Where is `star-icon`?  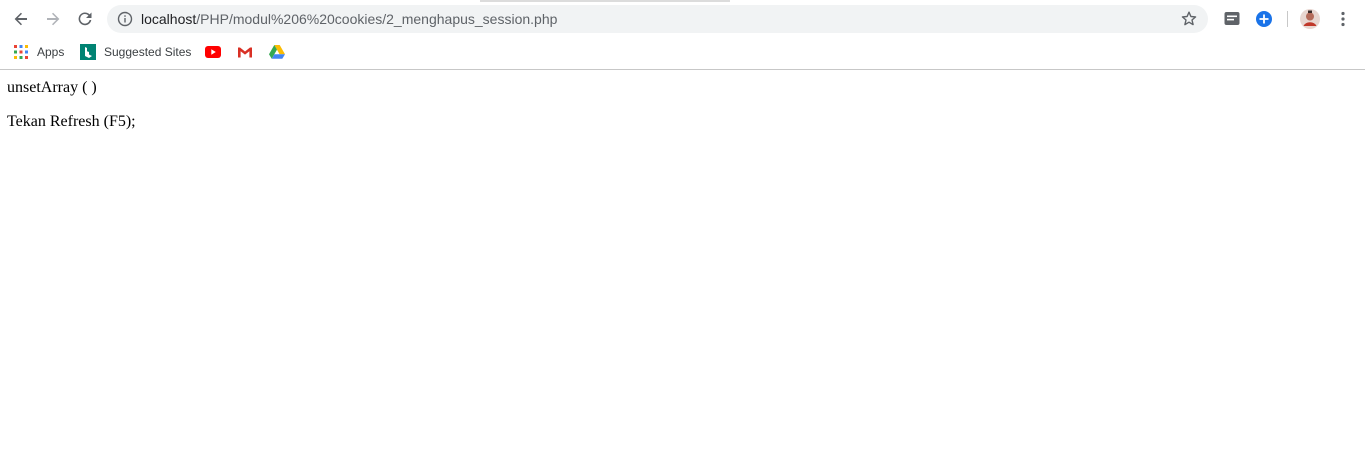
star-icon is located at coordinates (1189, 19).